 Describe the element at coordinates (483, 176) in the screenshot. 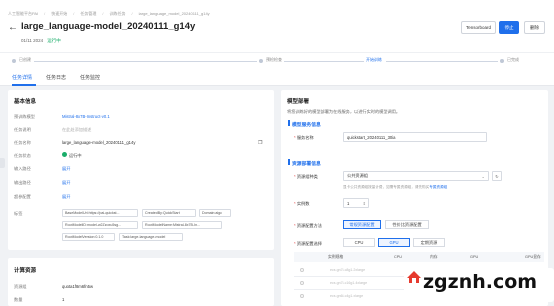

I see `chevron-down-icon: ⌄` at that location.